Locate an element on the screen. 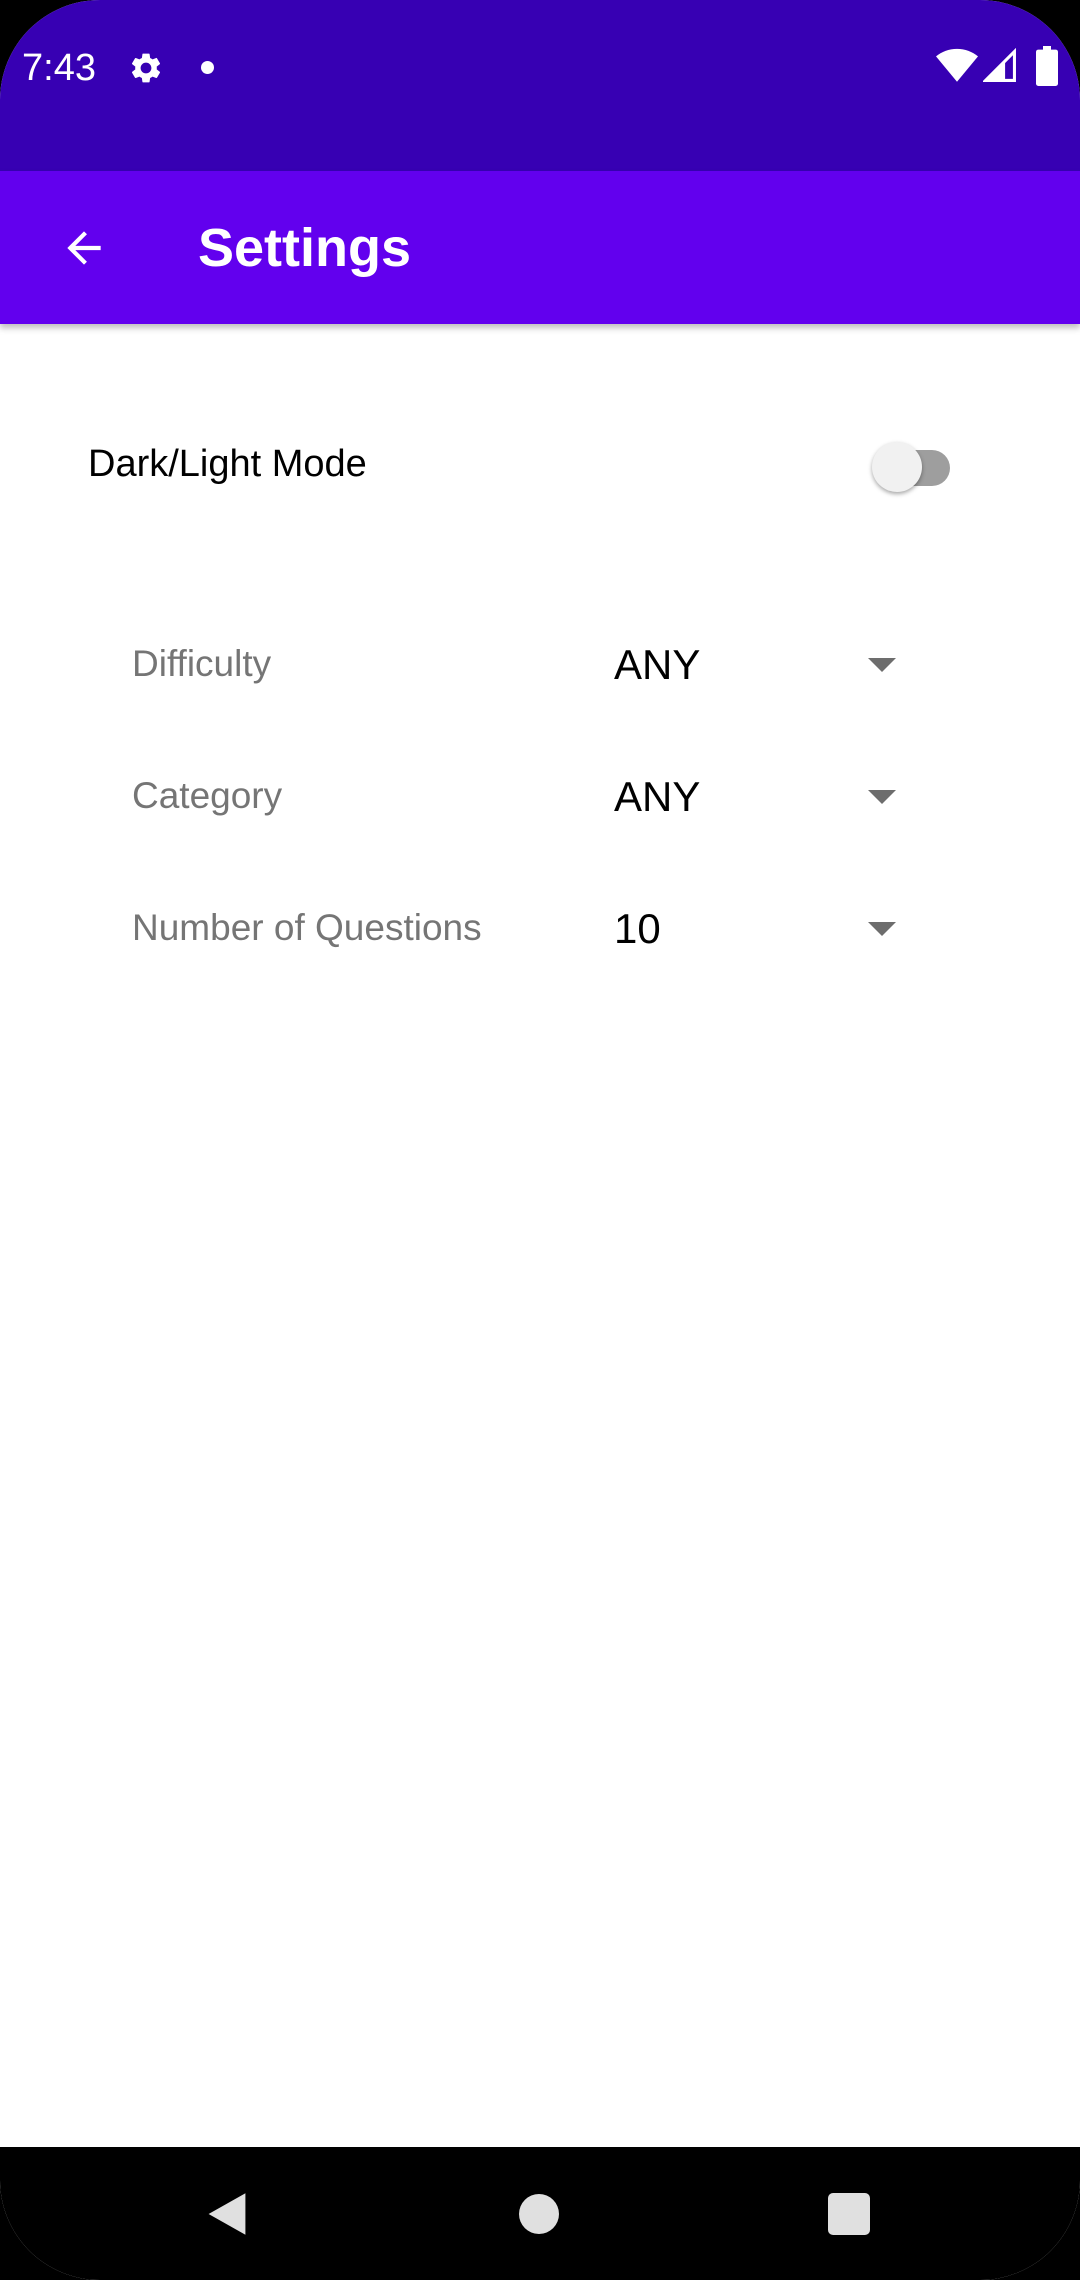  gear-icon is located at coordinates (146, 68).